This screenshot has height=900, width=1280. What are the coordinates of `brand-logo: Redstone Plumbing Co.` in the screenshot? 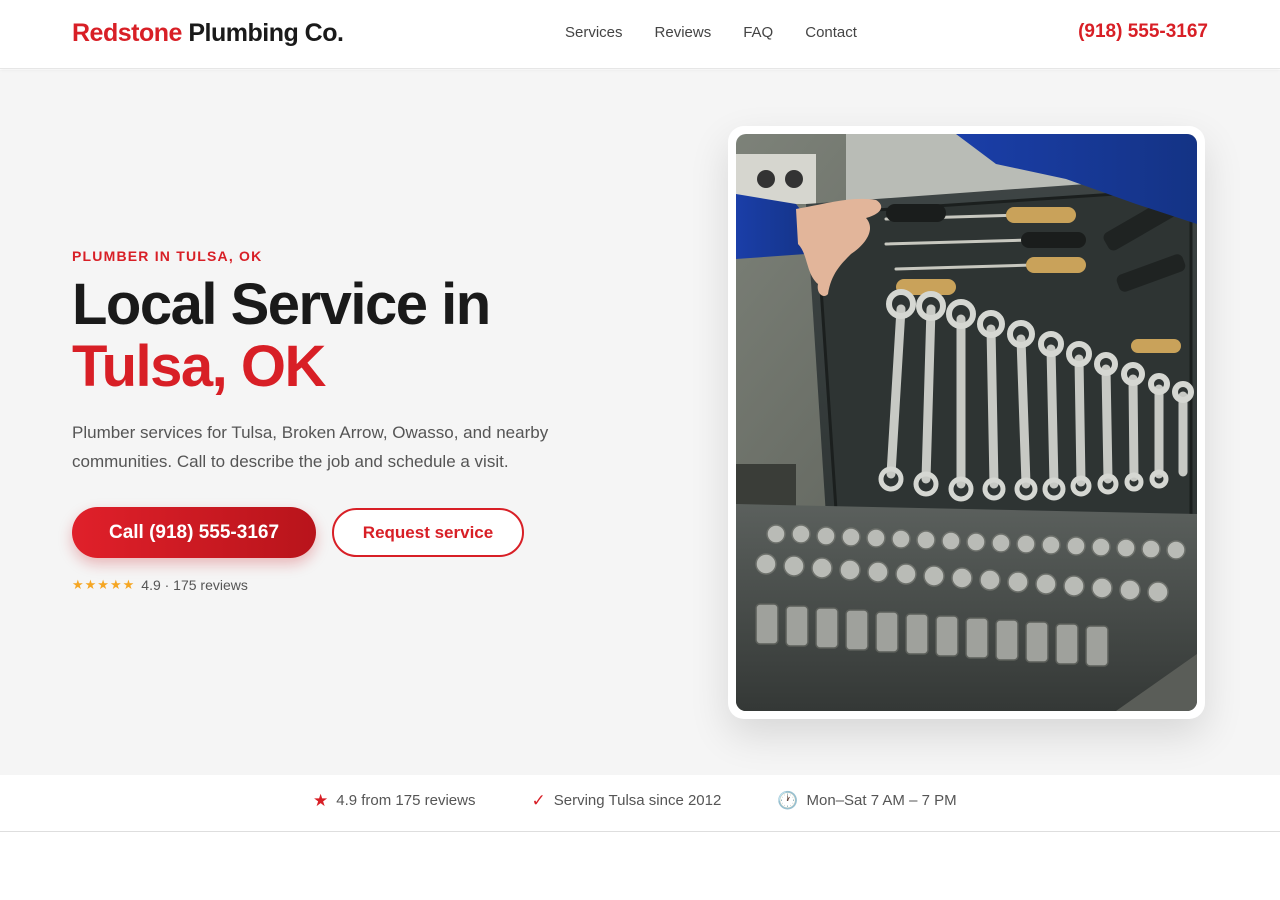 It's located at (208, 33).